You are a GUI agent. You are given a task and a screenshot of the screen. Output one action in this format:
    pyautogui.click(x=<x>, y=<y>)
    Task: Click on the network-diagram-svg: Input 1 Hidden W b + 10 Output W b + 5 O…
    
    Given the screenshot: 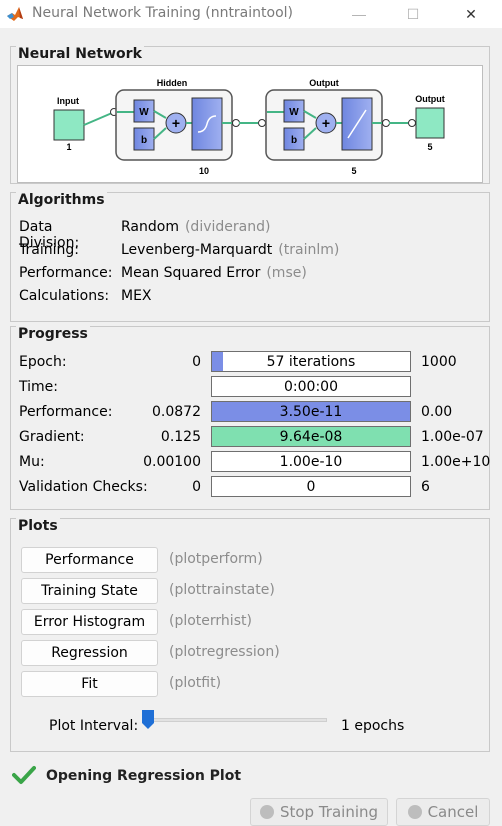 What is the action you would take?
    pyautogui.click(x=249, y=127)
    